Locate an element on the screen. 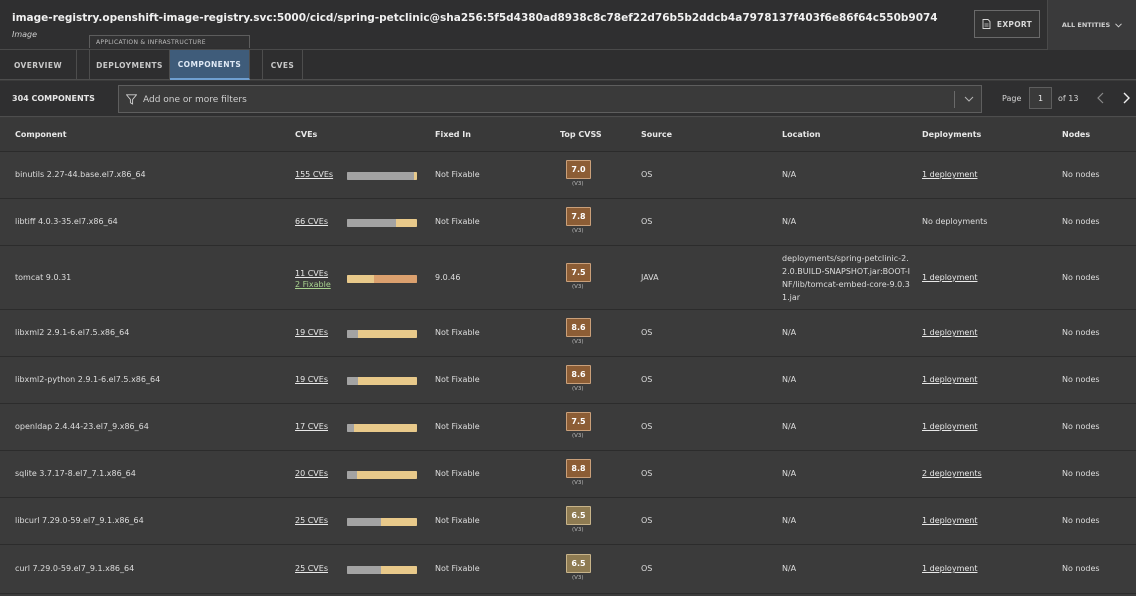 The image size is (1136, 596). cve-count-link: 17 CVEs is located at coordinates (311, 426).